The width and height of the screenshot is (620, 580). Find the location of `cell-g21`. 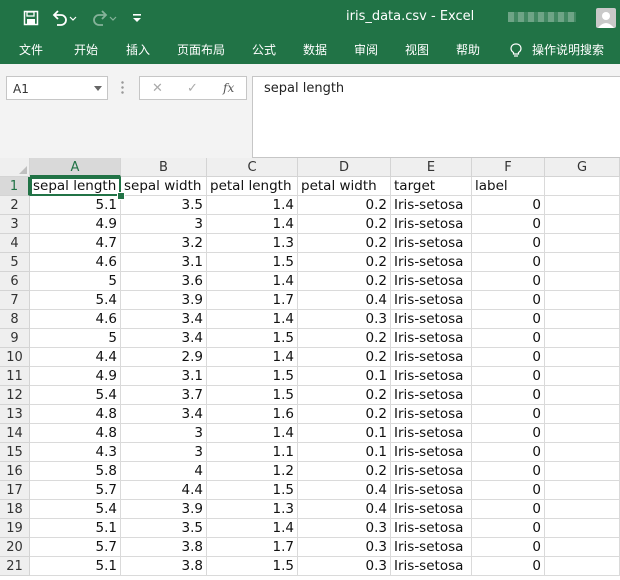

cell-g21 is located at coordinates (582, 566).